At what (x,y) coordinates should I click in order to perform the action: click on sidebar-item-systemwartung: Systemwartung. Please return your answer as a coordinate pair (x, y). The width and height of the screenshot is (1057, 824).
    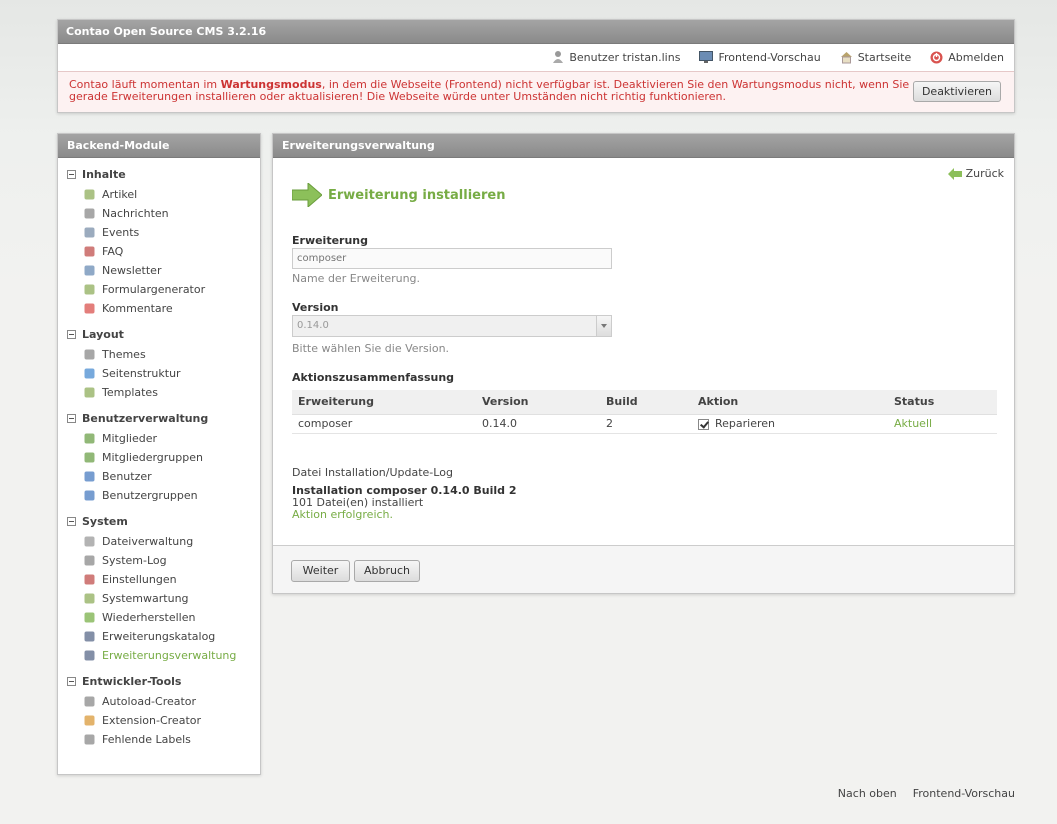
    Looking at the image, I should click on (163, 598).